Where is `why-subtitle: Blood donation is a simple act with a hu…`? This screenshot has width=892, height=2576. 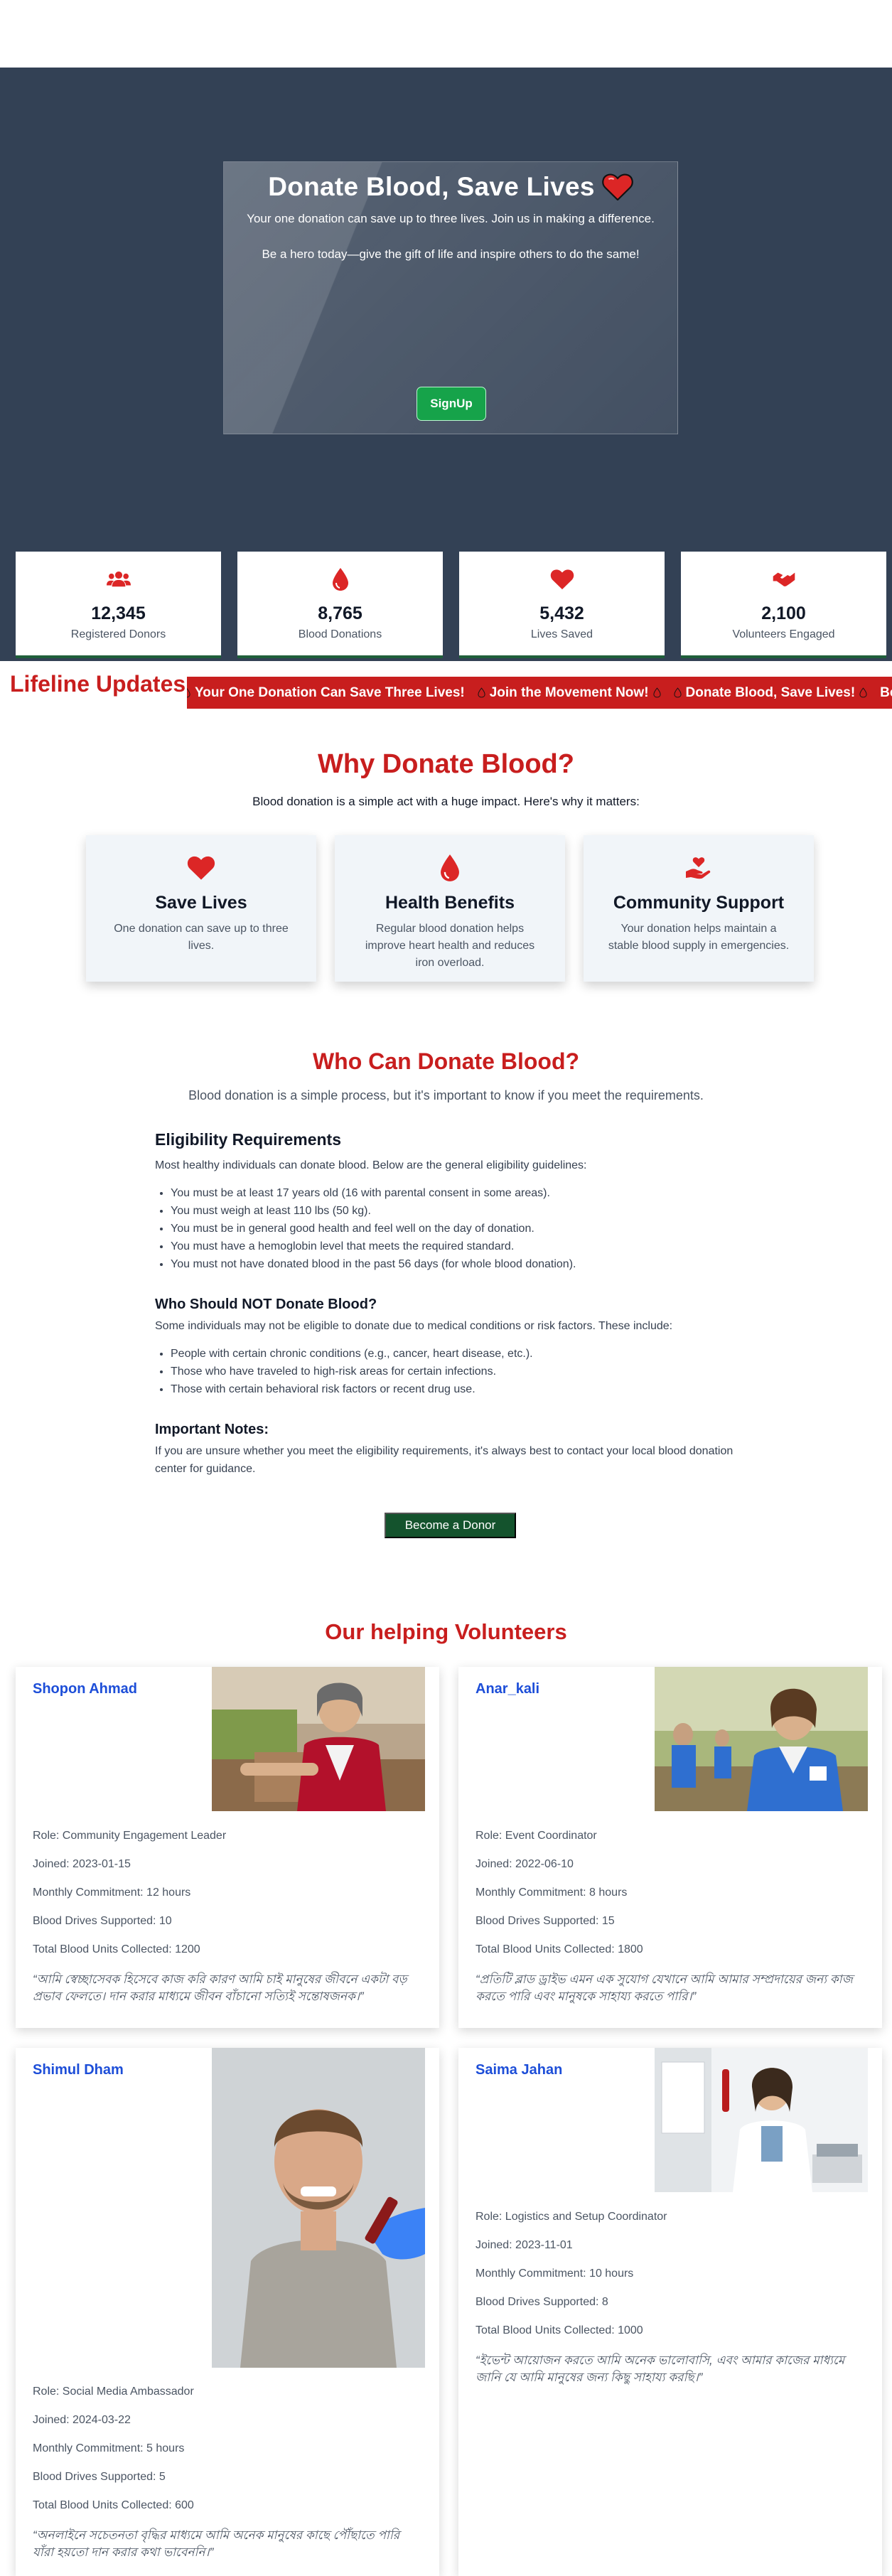 why-subtitle: Blood donation is a simple act with a hu… is located at coordinates (446, 801).